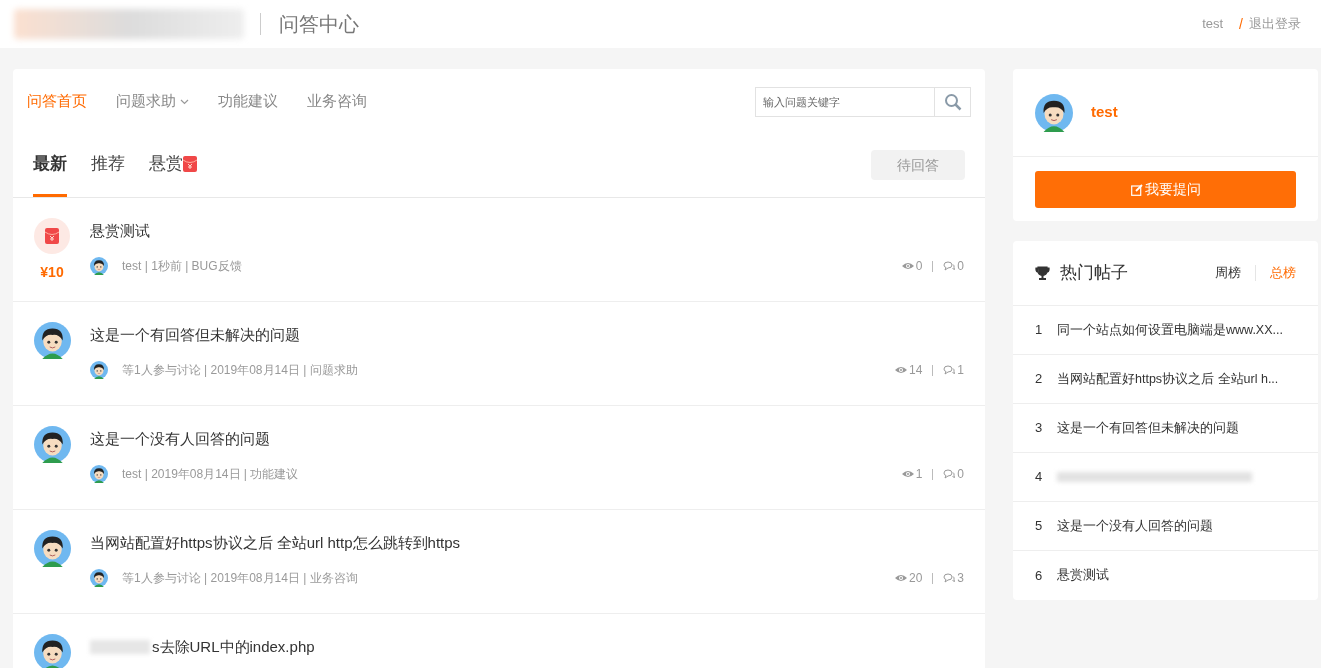  What do you see at coordinates (319, 24) in the screenshot?
I see `site-title: 问答中心` at bounding box center [319, 24].